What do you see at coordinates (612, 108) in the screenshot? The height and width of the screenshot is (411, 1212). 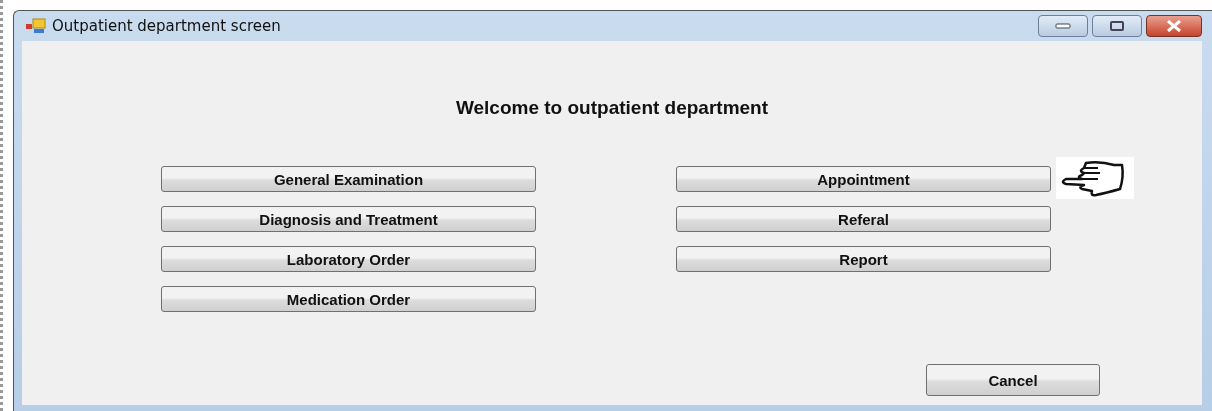 I see `welcome-heading: Welcome to outpatient department` at bounding box center [612, 108].